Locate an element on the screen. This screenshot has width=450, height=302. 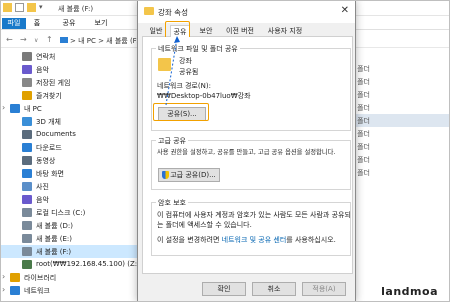
local-disk-icon is located at coordinates (27, 212).